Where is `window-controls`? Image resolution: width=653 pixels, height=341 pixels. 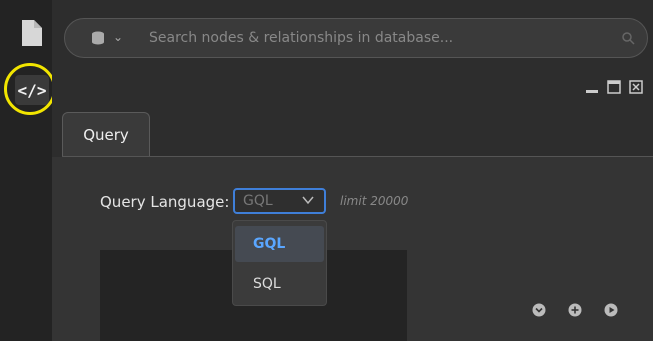 window-controls is located at coordinates (614, 87).